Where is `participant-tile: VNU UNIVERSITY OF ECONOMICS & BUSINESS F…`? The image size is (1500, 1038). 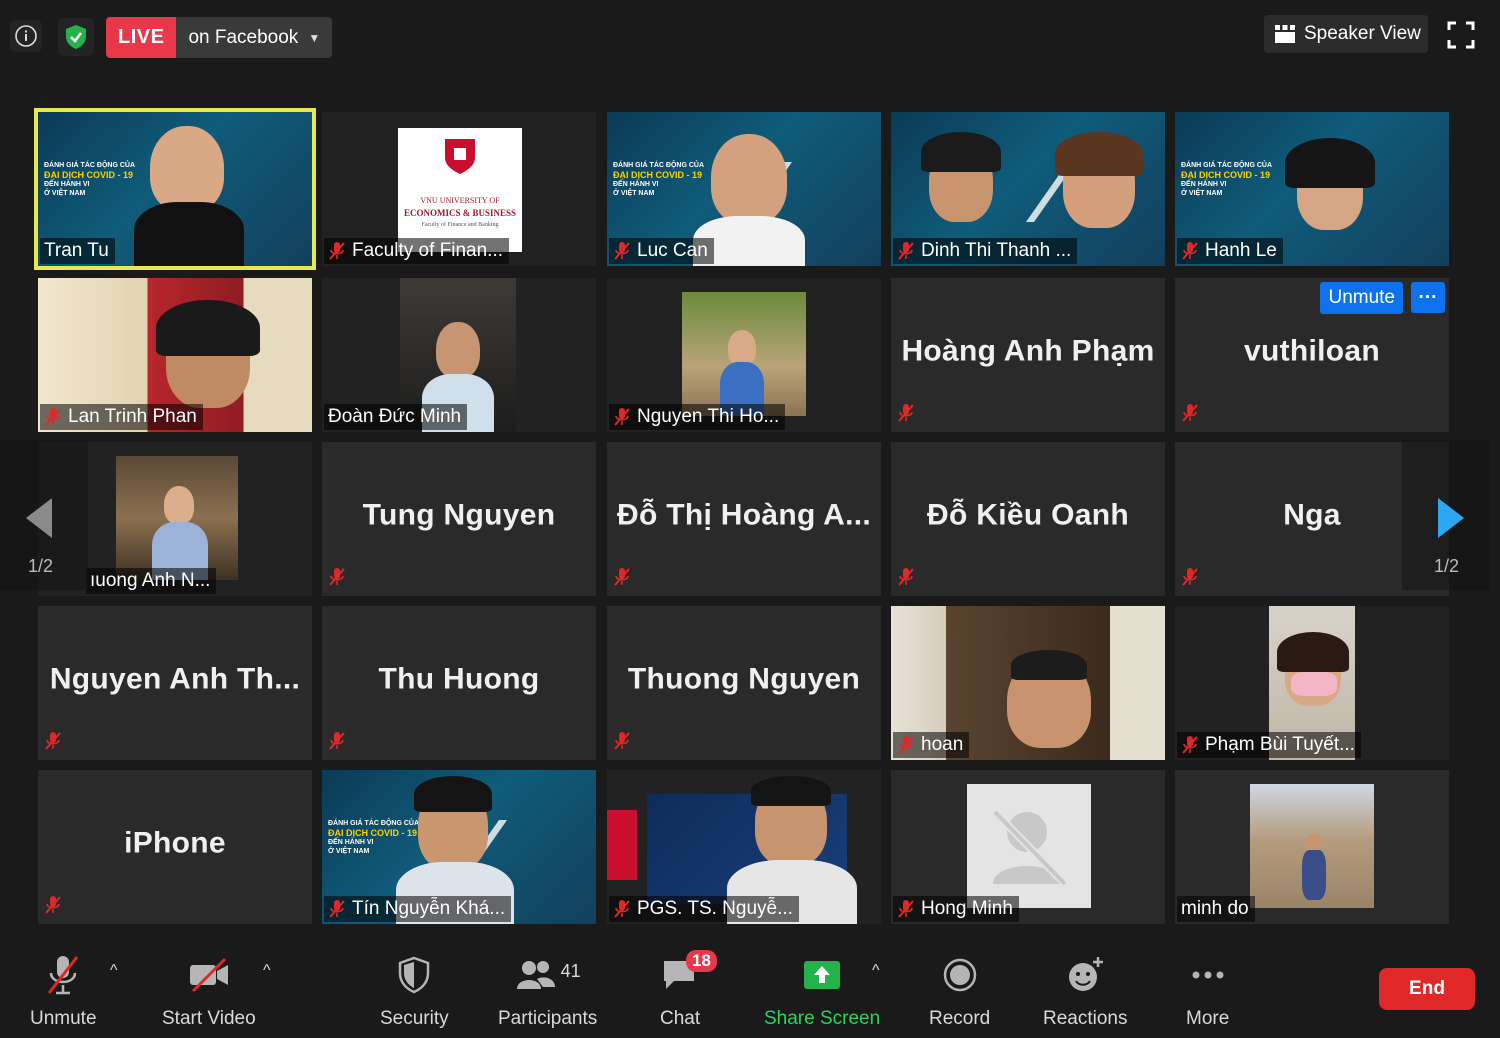 participant-tile: VNU UNIVERSITY OF ECONOMICS & BUSINESS F… is located at coordinates (459, 189).